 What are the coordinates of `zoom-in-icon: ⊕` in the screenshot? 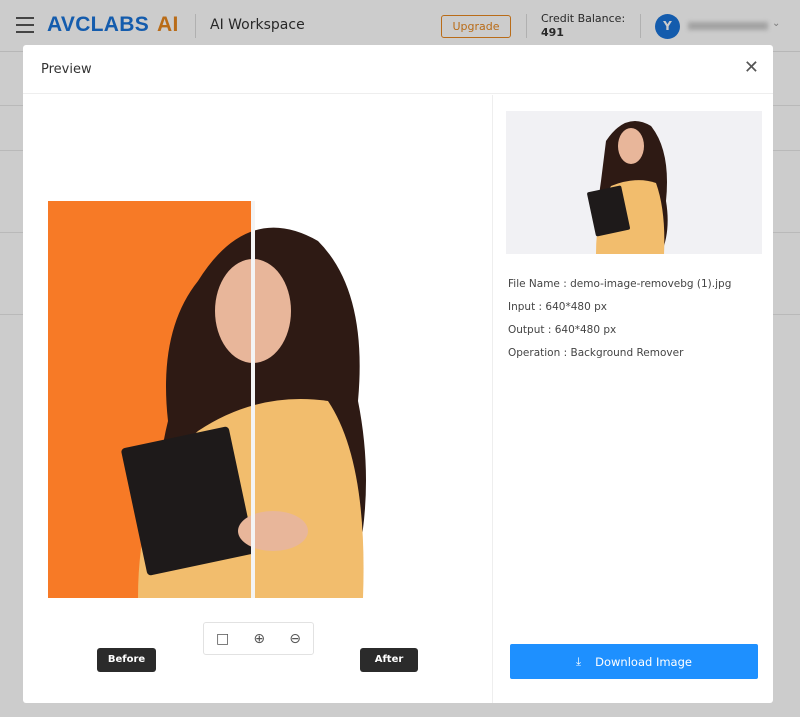 It's located at (259, 639).